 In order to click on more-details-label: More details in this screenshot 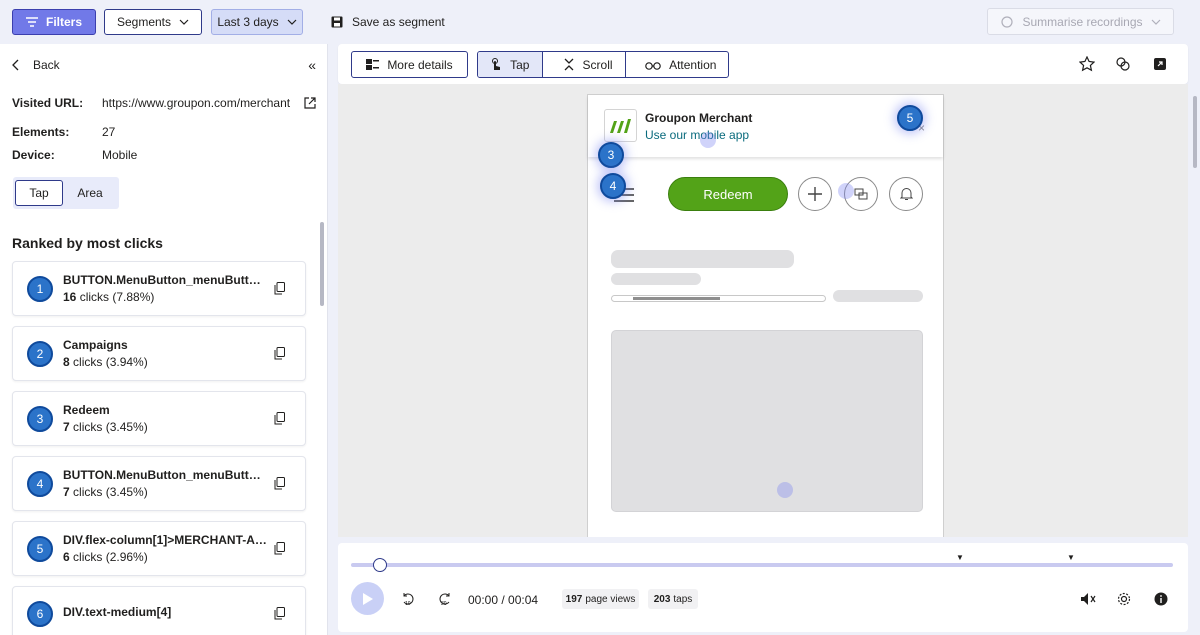, I will do `click(420, 64)`.